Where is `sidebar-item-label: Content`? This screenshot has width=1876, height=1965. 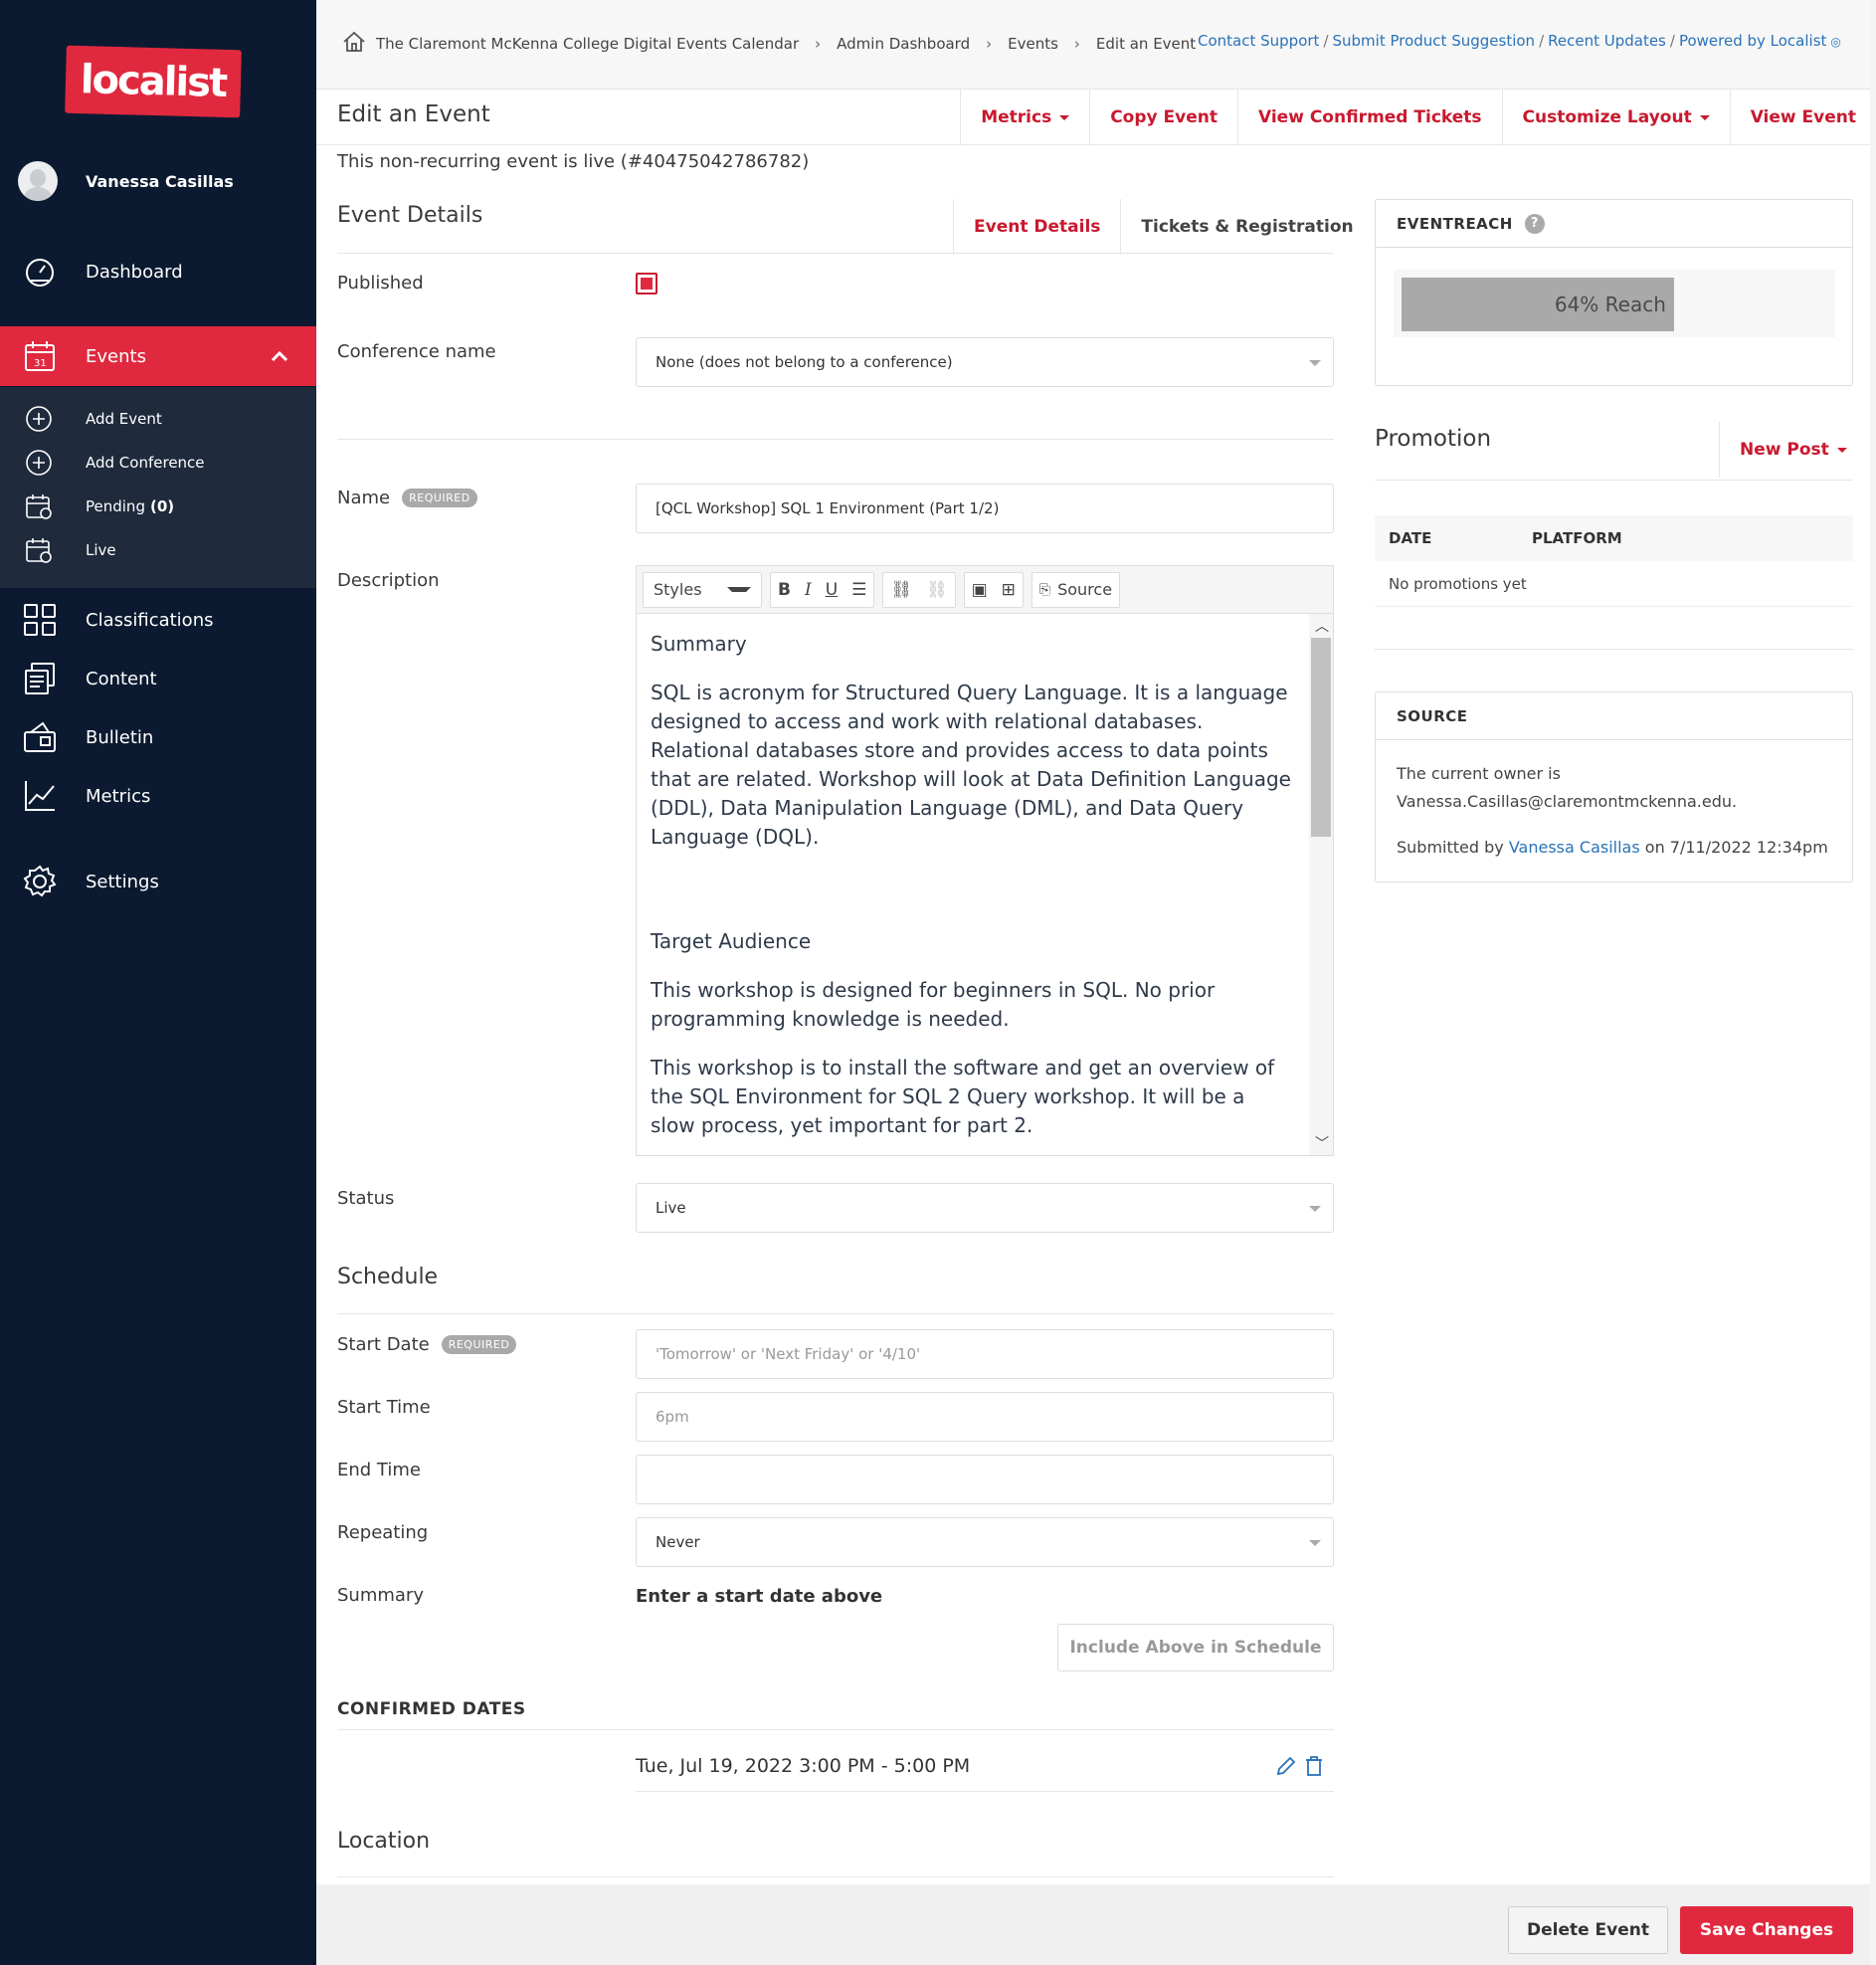 sidebar-item-label: Content is located at coordinates (121, 678).